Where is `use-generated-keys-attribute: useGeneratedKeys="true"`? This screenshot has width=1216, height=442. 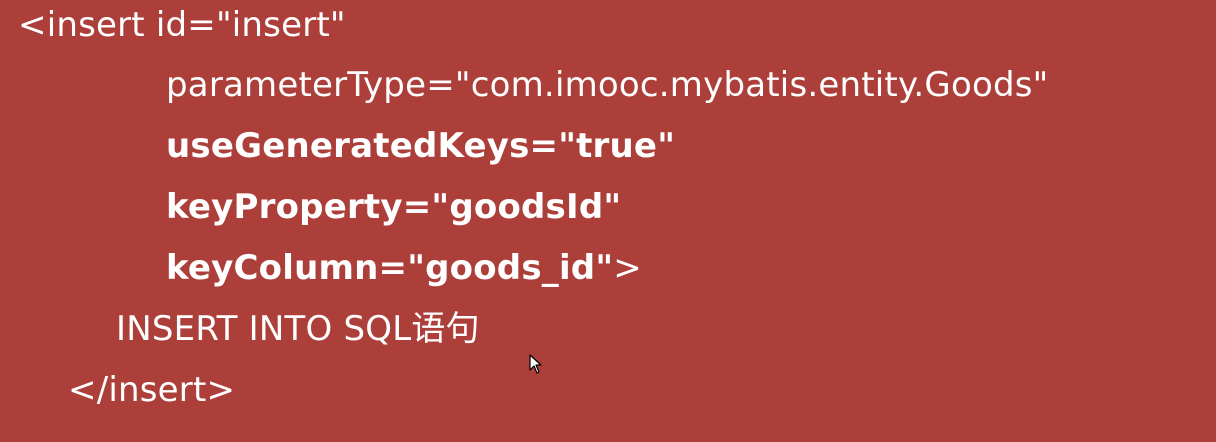 use-generated-keys-attribute: useGeneratedKeys="true" is located at coordinates (421, 146).